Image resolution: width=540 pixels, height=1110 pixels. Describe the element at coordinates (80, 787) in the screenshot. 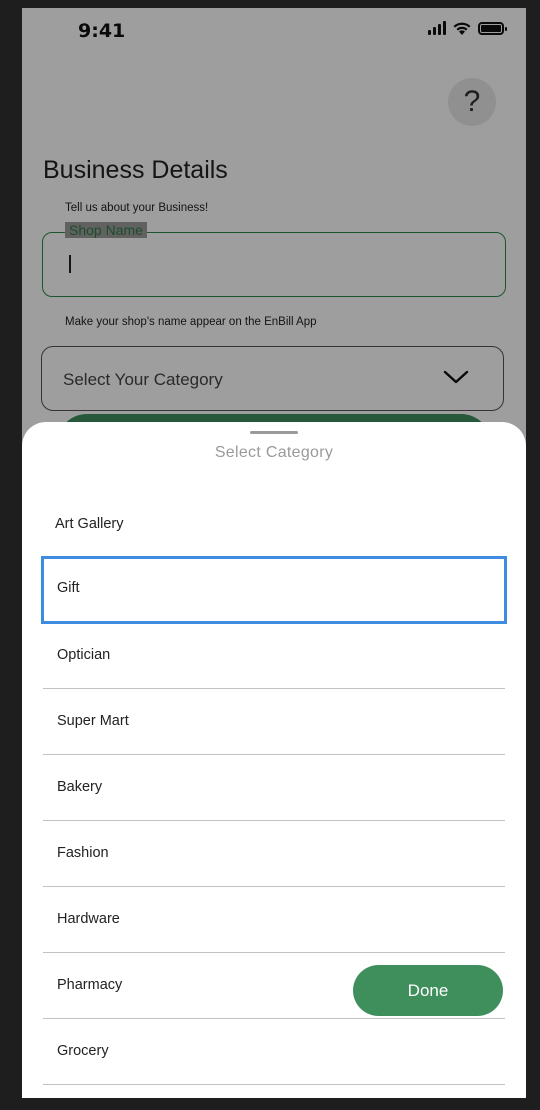

I see `category-item-label: Bakery` at that location.